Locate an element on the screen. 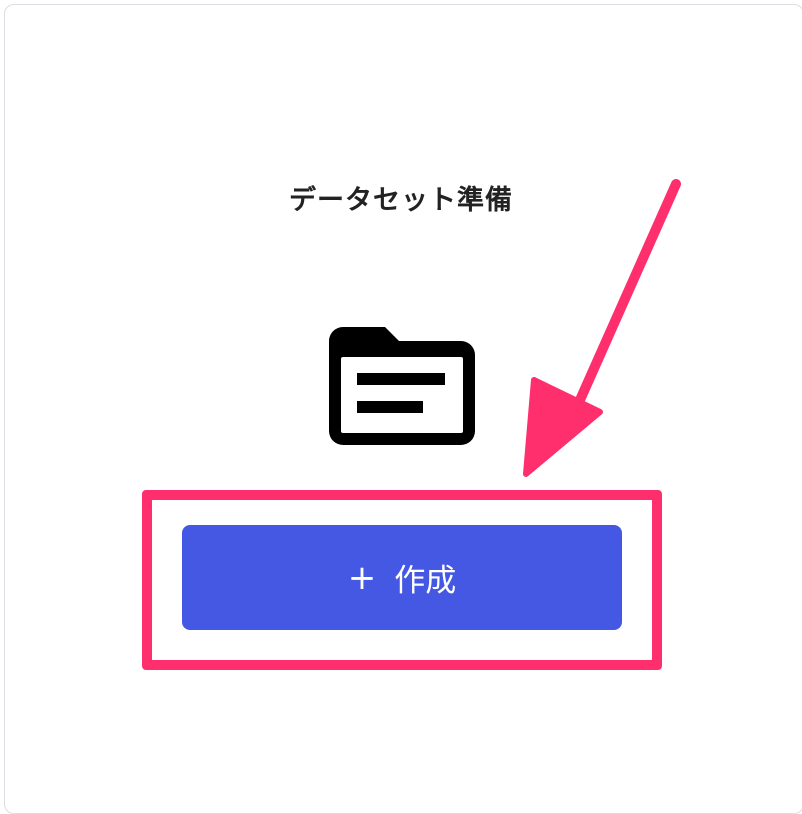 Image resolution: width=802 pixels, height=814 pixels. panel-title: データセット準備 is located at coordinates (401, 200).